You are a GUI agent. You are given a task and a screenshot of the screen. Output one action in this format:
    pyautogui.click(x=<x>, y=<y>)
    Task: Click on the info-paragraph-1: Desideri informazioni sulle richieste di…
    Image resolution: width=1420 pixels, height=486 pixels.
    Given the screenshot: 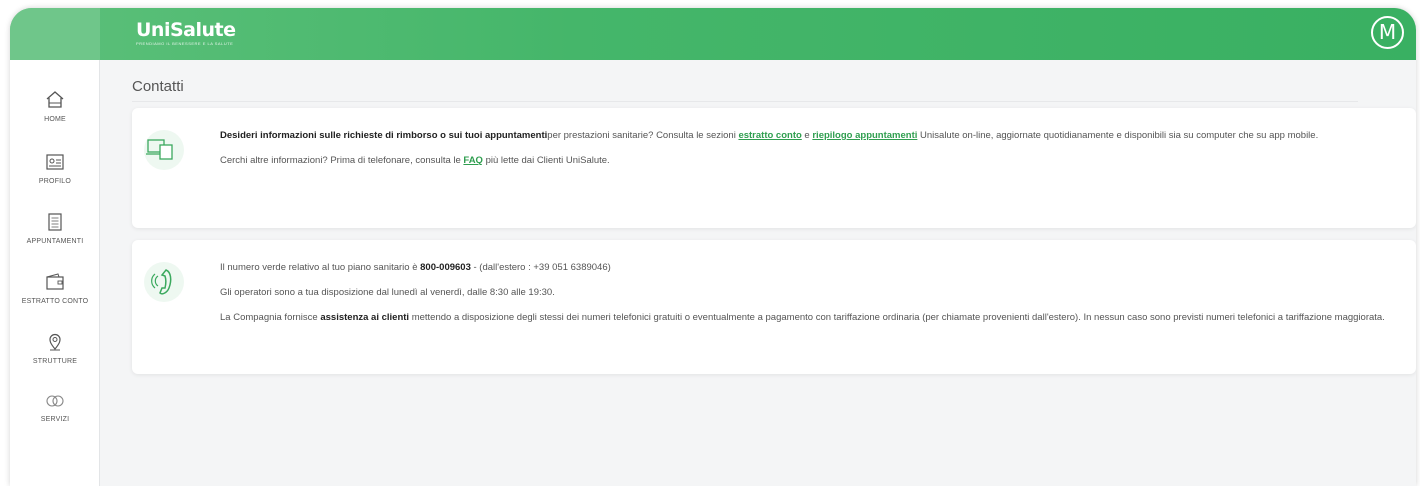 What is the action you would take?
    pyautogui.click(x=805, y=135)
    